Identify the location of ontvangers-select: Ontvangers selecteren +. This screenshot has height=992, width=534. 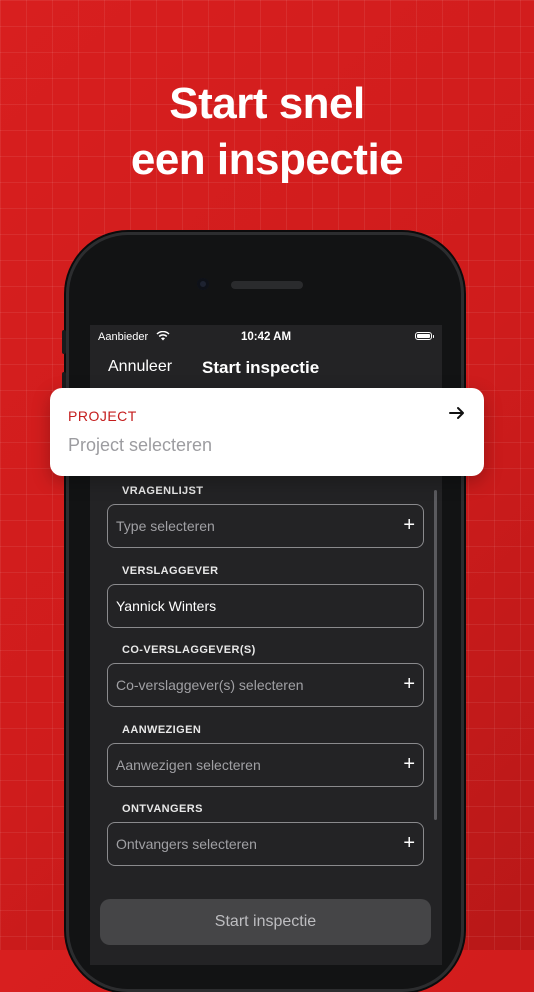
(265, 844).